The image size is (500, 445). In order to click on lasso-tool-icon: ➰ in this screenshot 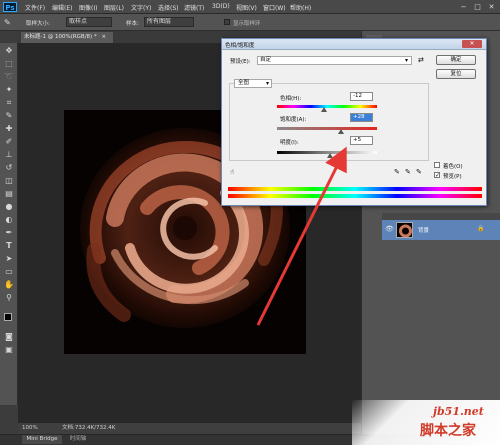, I will do `click(9, 76)`.